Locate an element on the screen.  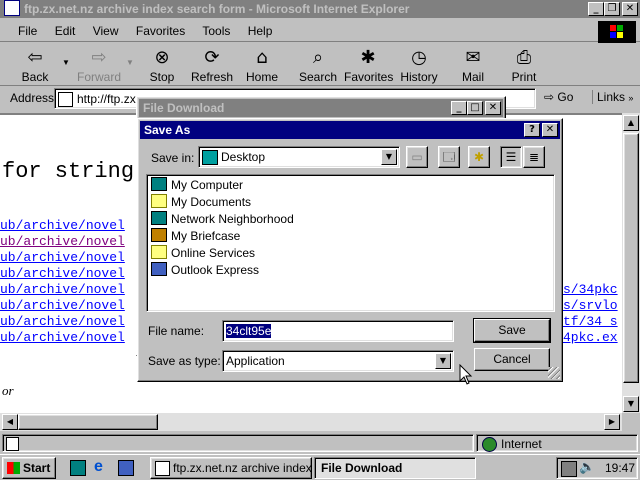
details-view-button: ≣ is located at coordinates (534, 157).